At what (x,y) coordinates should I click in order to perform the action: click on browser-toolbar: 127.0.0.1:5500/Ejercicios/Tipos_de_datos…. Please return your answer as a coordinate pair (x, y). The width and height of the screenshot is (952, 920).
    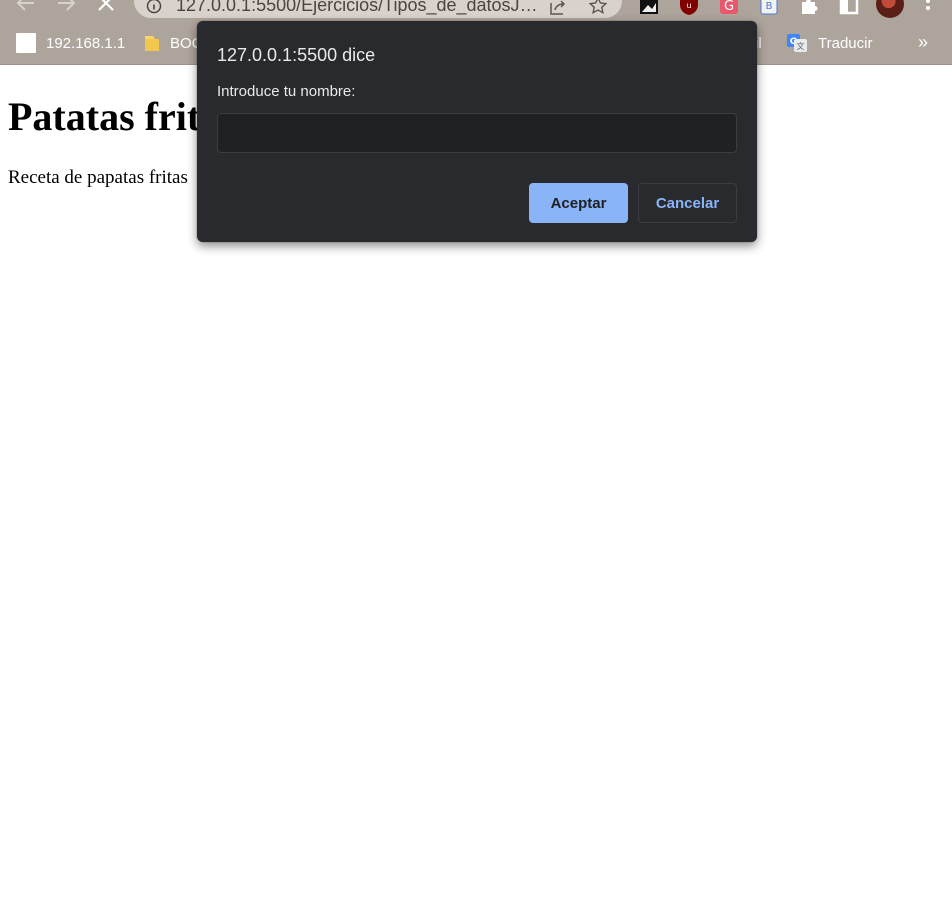
    Looking at the image, I should click on (476, 11).